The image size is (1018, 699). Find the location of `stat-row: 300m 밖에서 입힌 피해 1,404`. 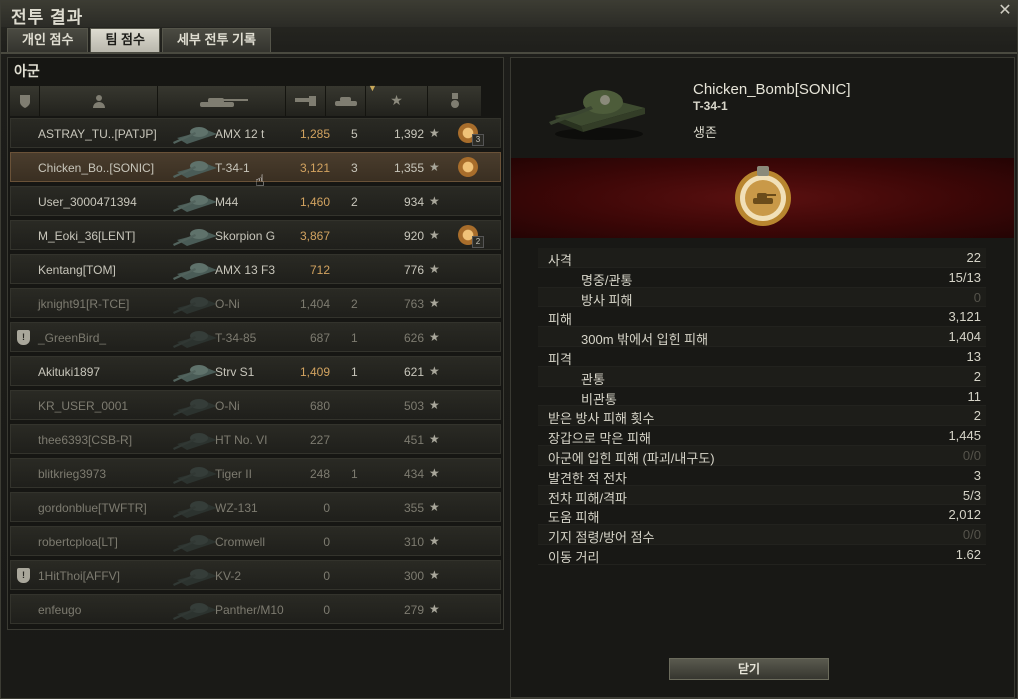

stat-row: 300m 밖에서 입힌 피해 1,404 is located at coordinates (762, 337).